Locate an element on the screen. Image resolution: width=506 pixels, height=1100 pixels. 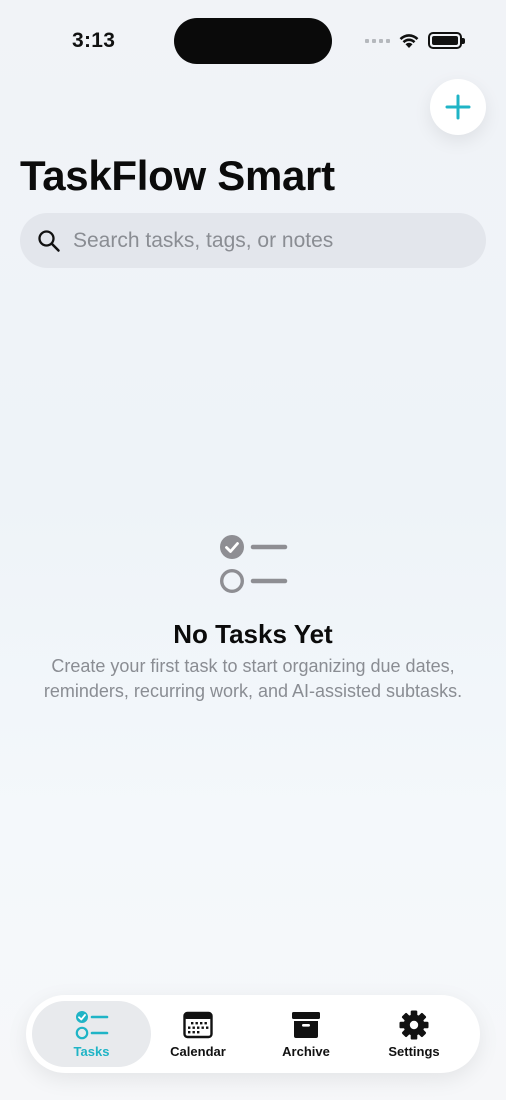
page-title: TaskFlow Smart is located at coordinates (177, 175).